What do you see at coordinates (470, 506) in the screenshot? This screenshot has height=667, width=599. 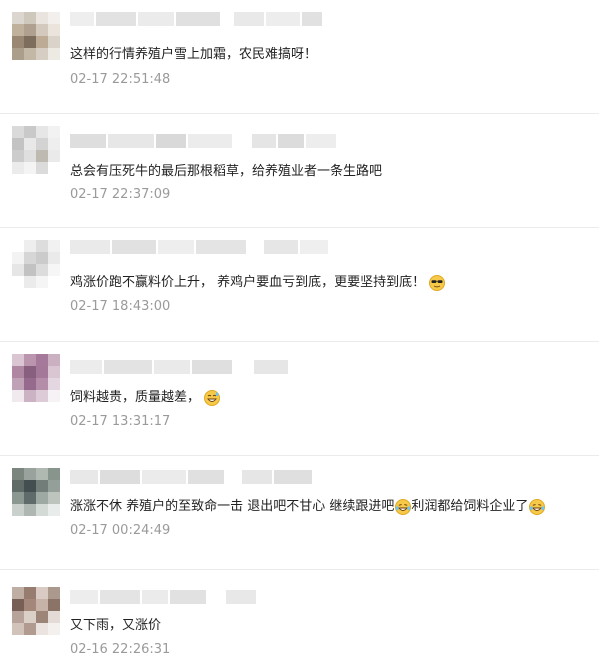 I see `comment-text-body-continued: 利润都给饲料企业了` at bounding box center [470, 506].